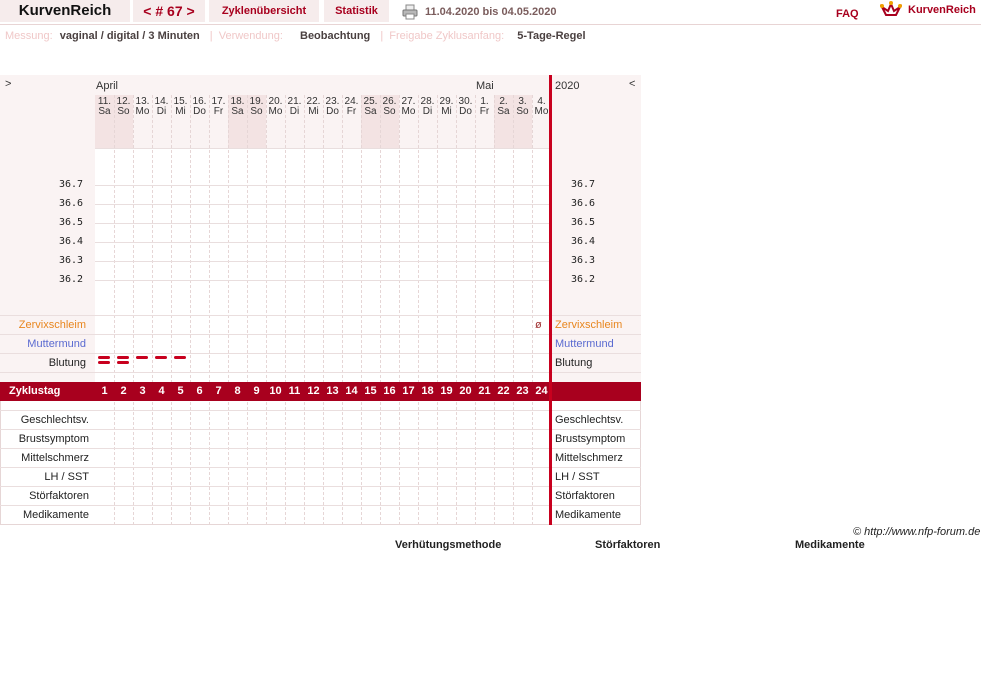  Describe the element at coordinates (59, 496) in the screenshot. I see `observation-row-label: Störfaktoren` at that location.